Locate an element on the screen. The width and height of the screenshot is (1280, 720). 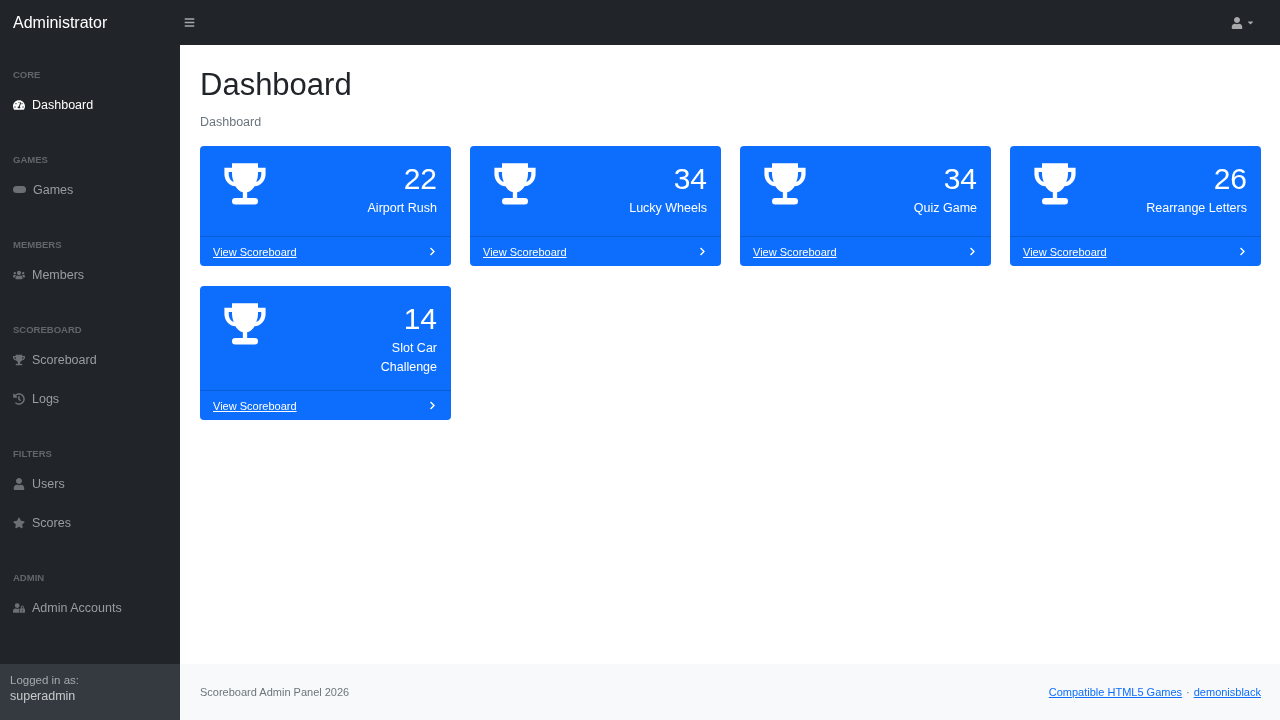
footer-link: Compatible HTML5 Games is located at coordinates (1115, 692).